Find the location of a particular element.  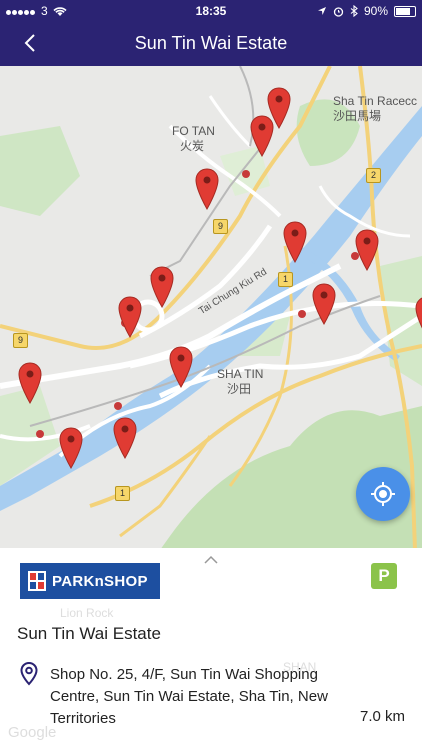

status-right-group: 90% is located at coordinates (366, 11).